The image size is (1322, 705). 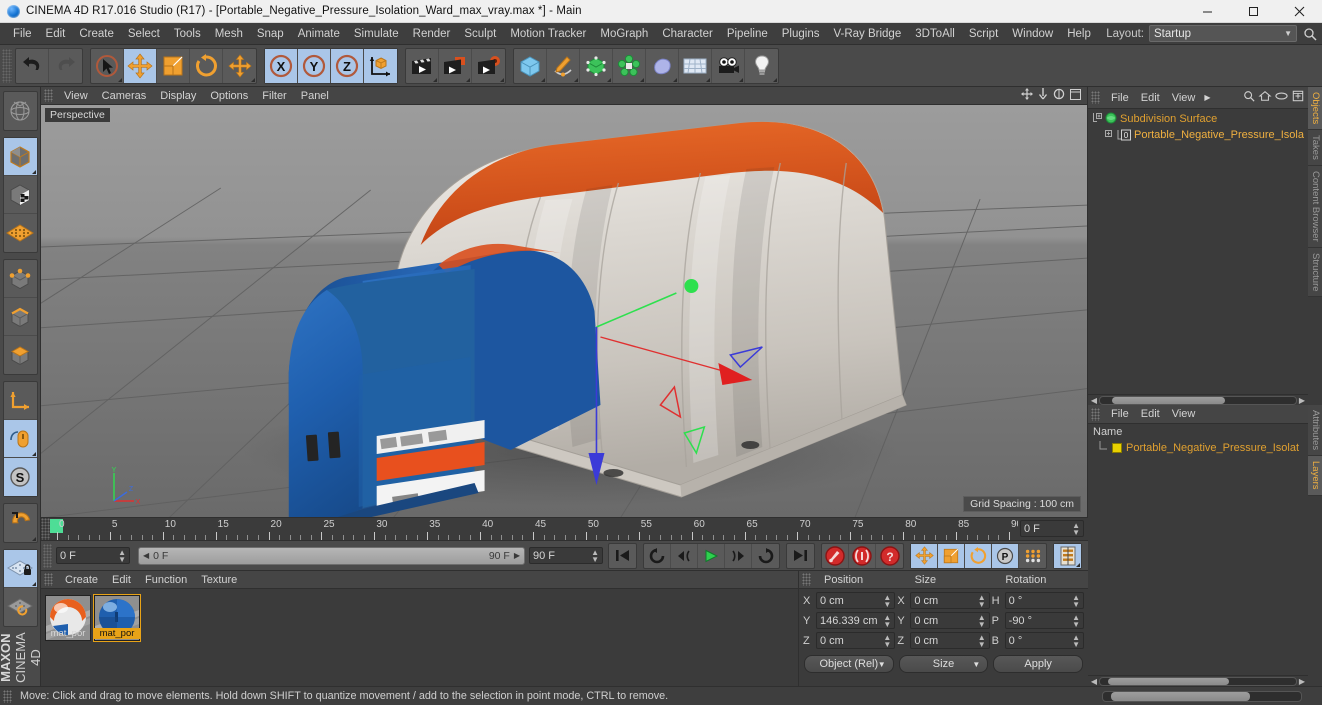 I want to click on end-time-field: 90 F ▲ ▼, so click(x=566, y=555).